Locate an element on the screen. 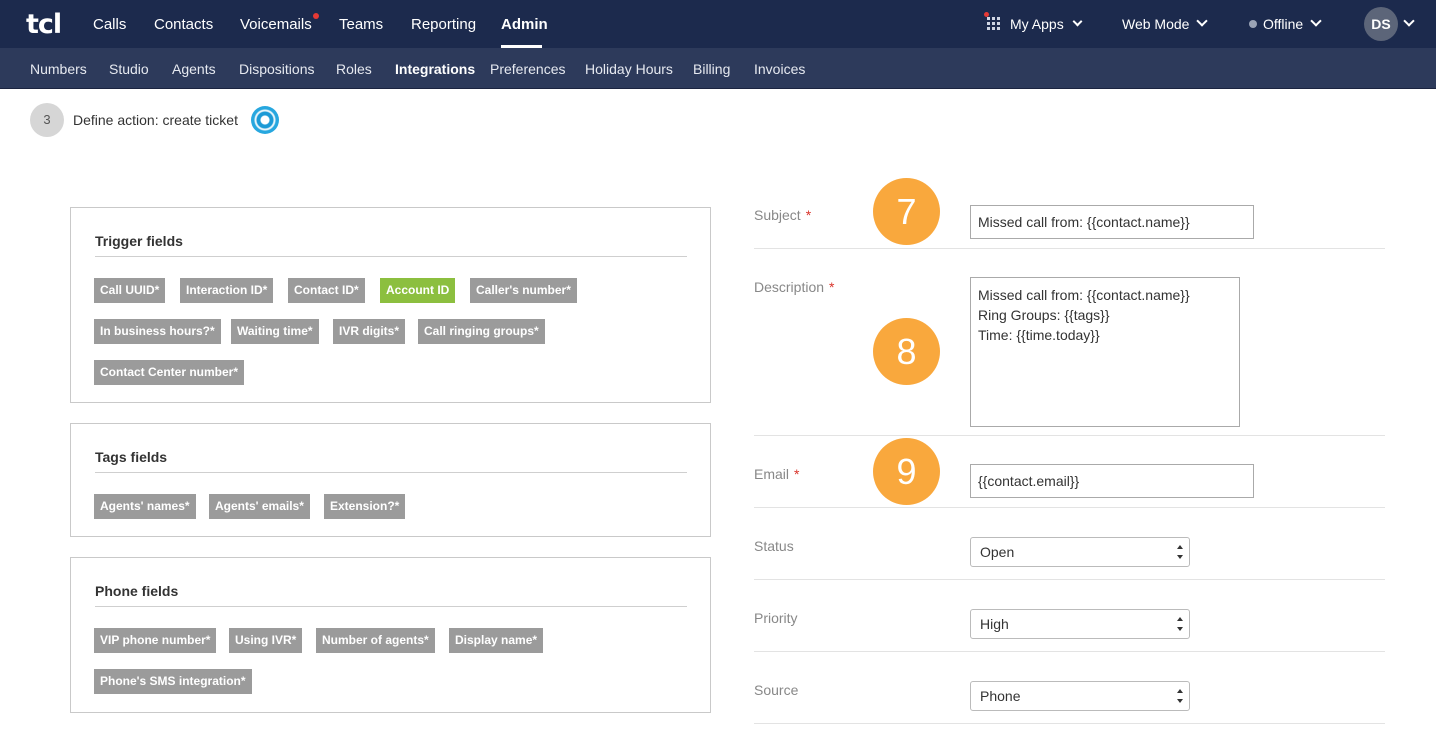  source-selected-value: Phone is located at coordinates (1000, 696).